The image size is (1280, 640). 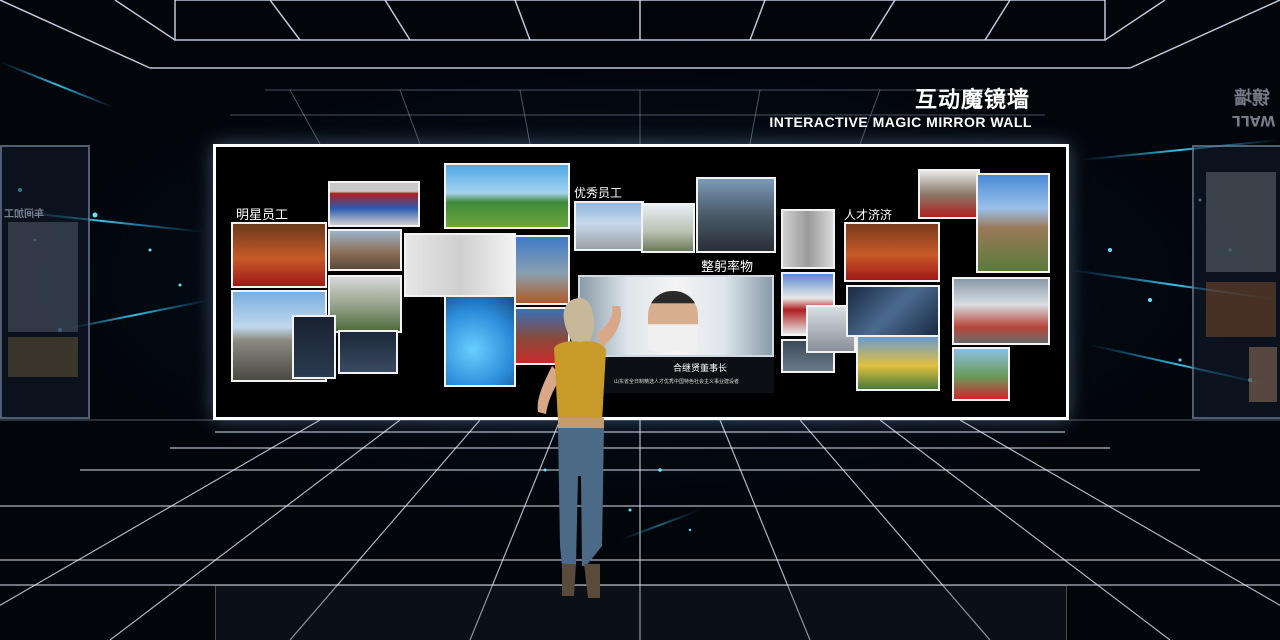 I want to click on photo-presentation, so click(x=368, y=352).